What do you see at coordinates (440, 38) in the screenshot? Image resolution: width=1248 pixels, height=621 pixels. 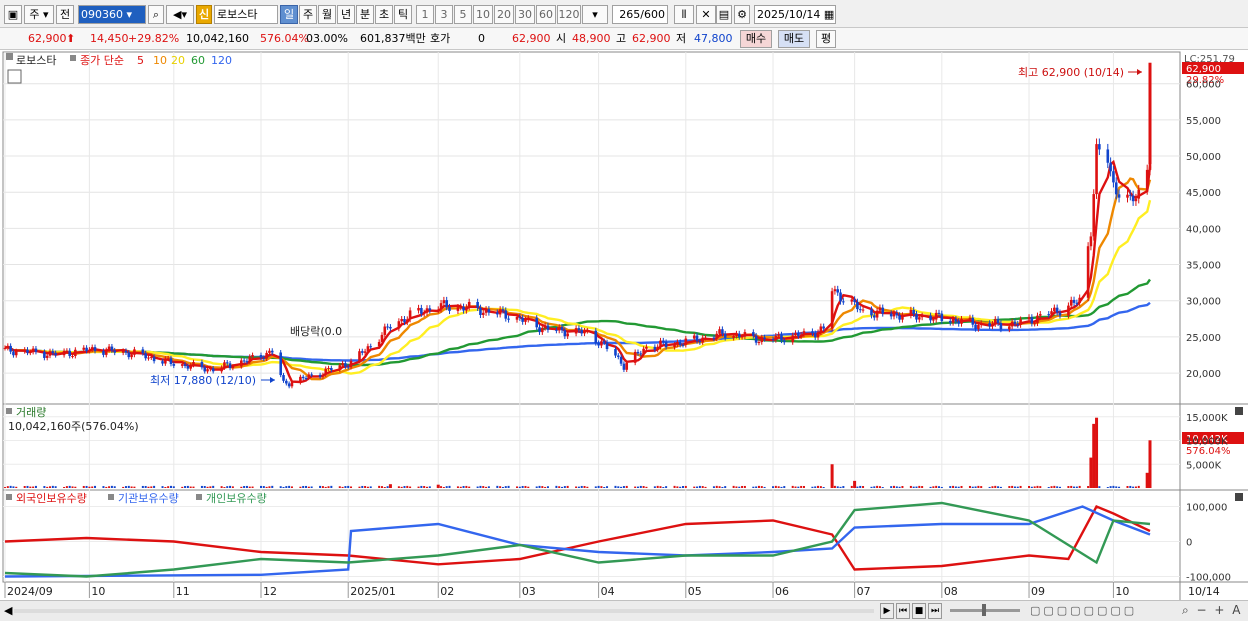 I see `hoga-label: 호가` at bounding box center [440, 38].